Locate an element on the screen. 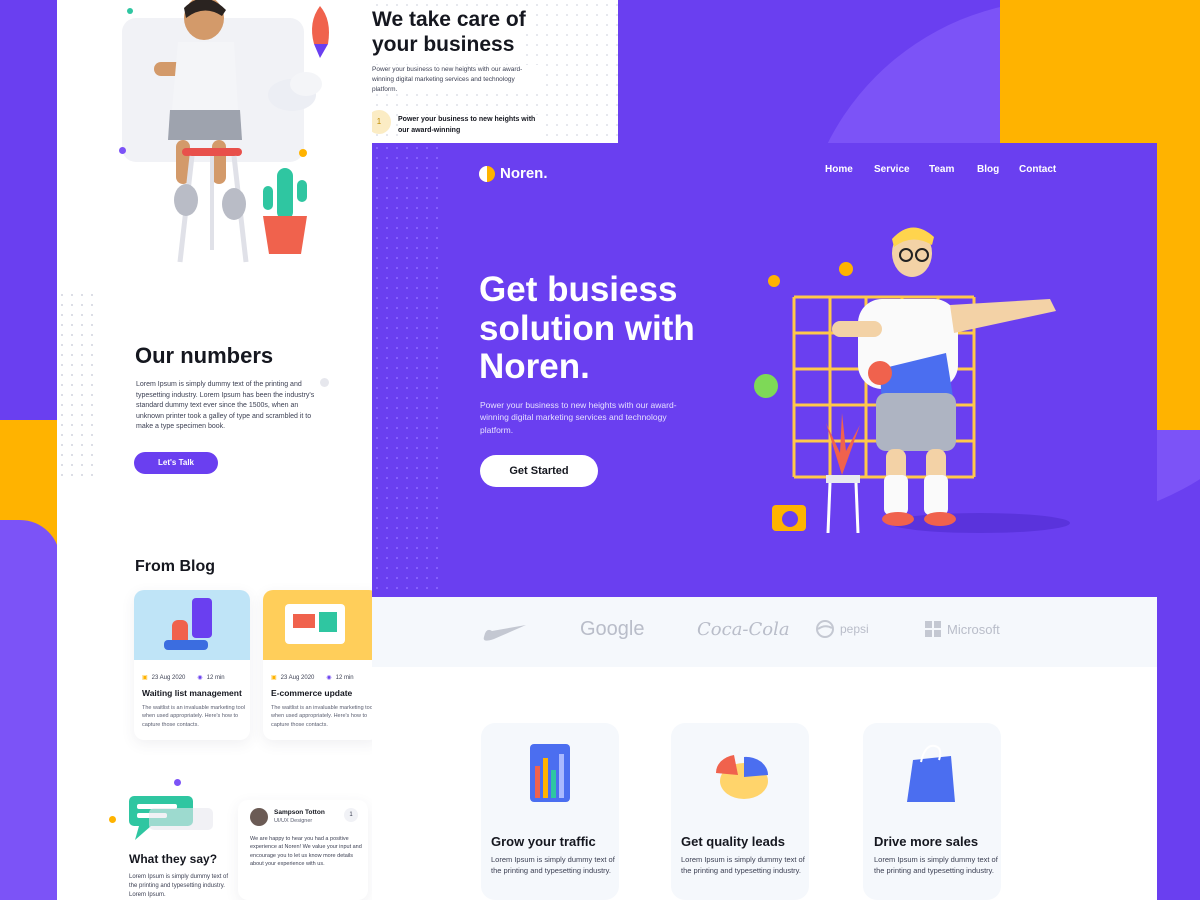 Image resolution: width=1200 pixels, height=900 pixels. hero-title-line2: solution with is located at coordinates (587, 328).